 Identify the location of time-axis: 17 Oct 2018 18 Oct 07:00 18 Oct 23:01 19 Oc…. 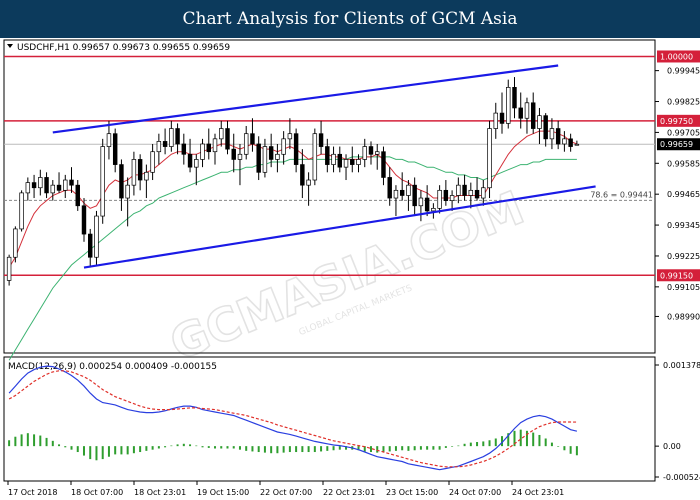
(285, 489).